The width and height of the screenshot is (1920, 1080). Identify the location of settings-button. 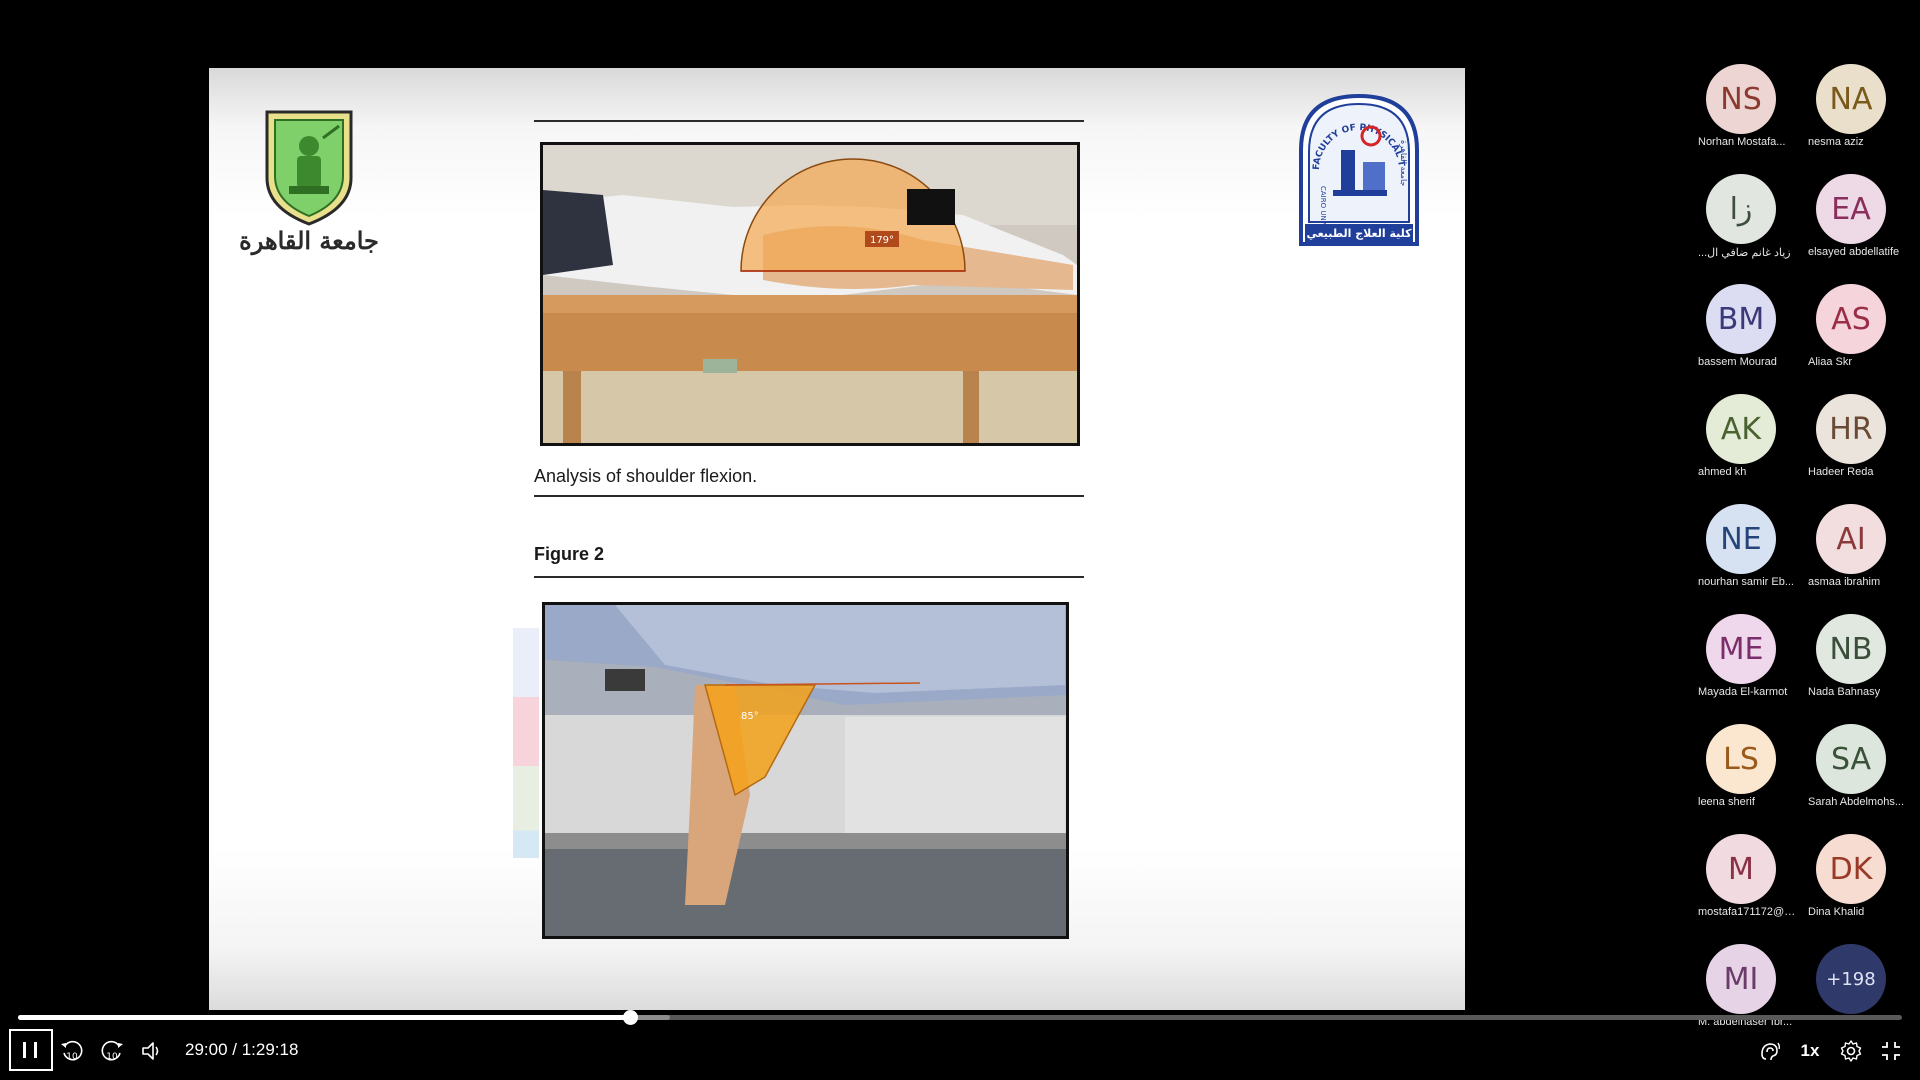
(1851, 1051).